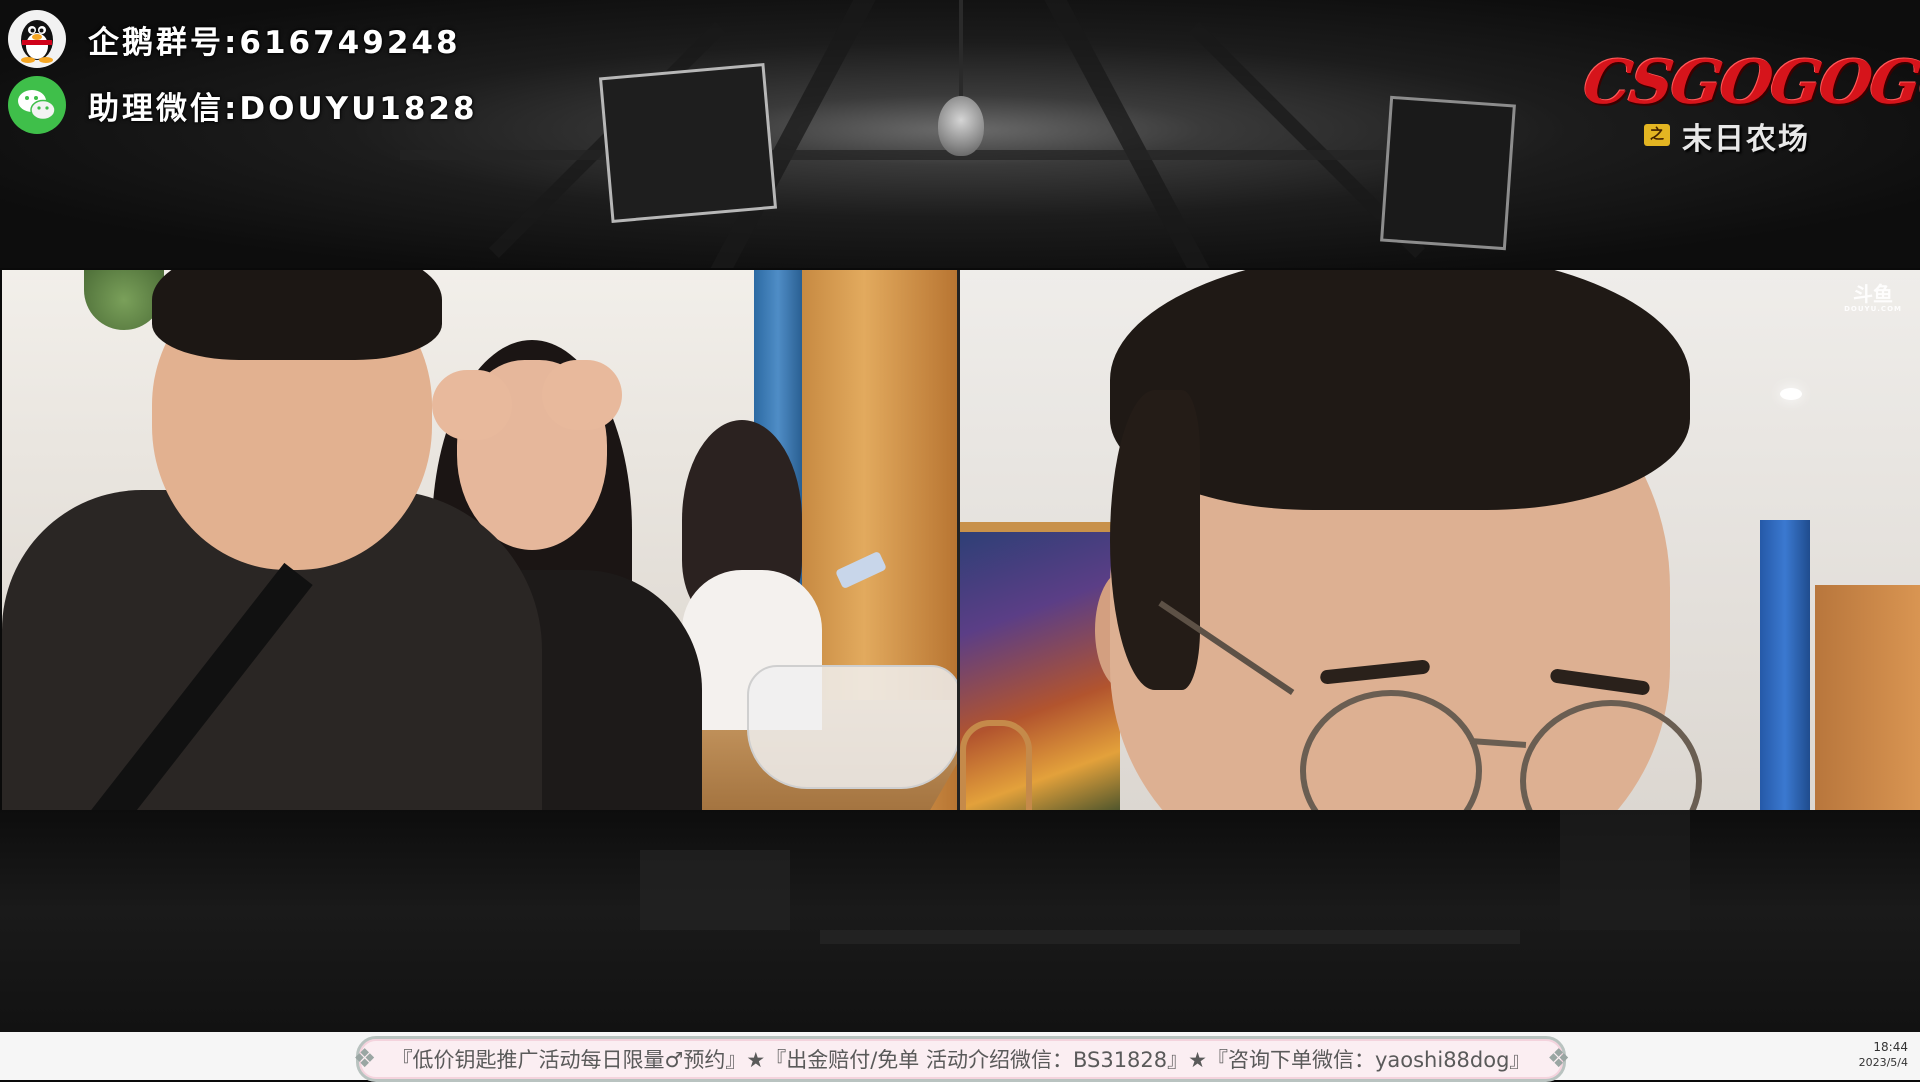 This screenshot has height=1082, width=1920. What do you see at coordinates (961, 126) in the screenshot?
I see `hanging-bulb` at bounding box center [961, 126].